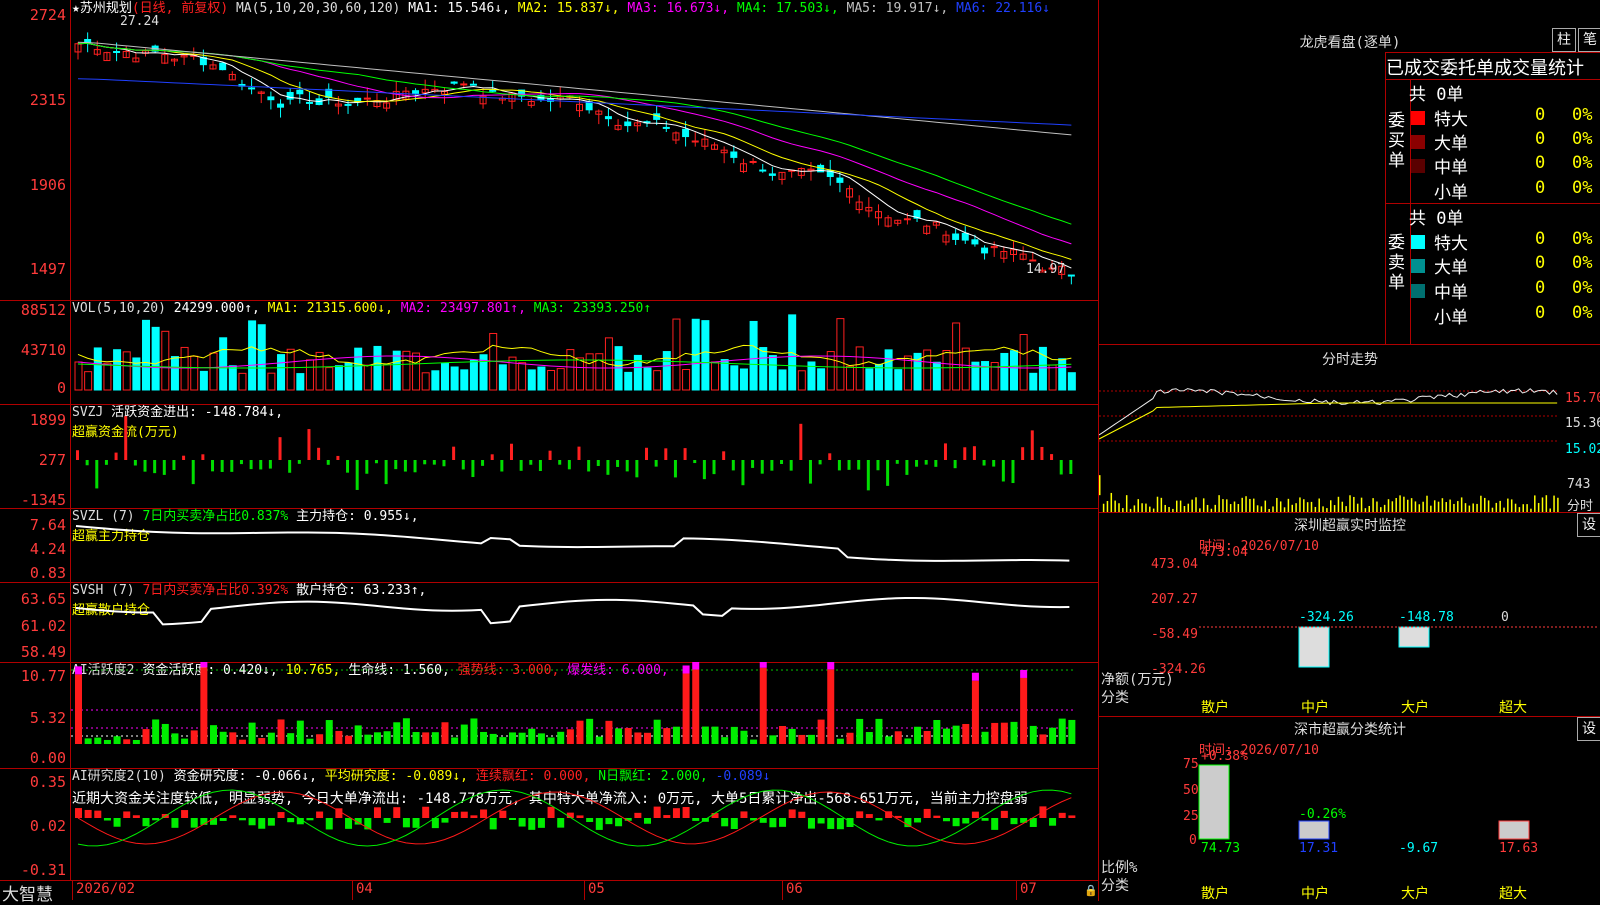  Describe the element at coordinates (584, 622) in the screenshot. I see `svsh-canvas` at that location.